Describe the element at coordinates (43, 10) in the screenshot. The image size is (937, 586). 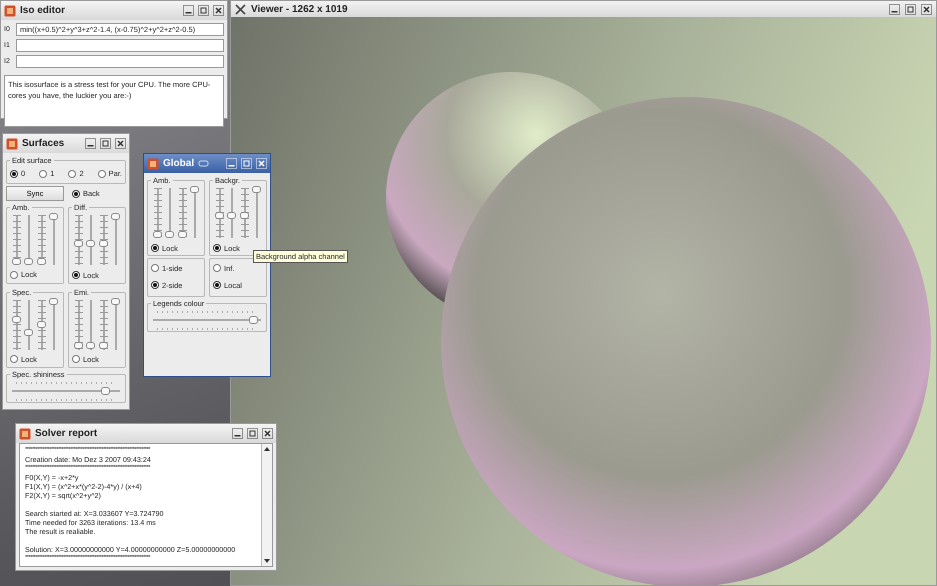
I see `window-title: Iso editor` at that location.